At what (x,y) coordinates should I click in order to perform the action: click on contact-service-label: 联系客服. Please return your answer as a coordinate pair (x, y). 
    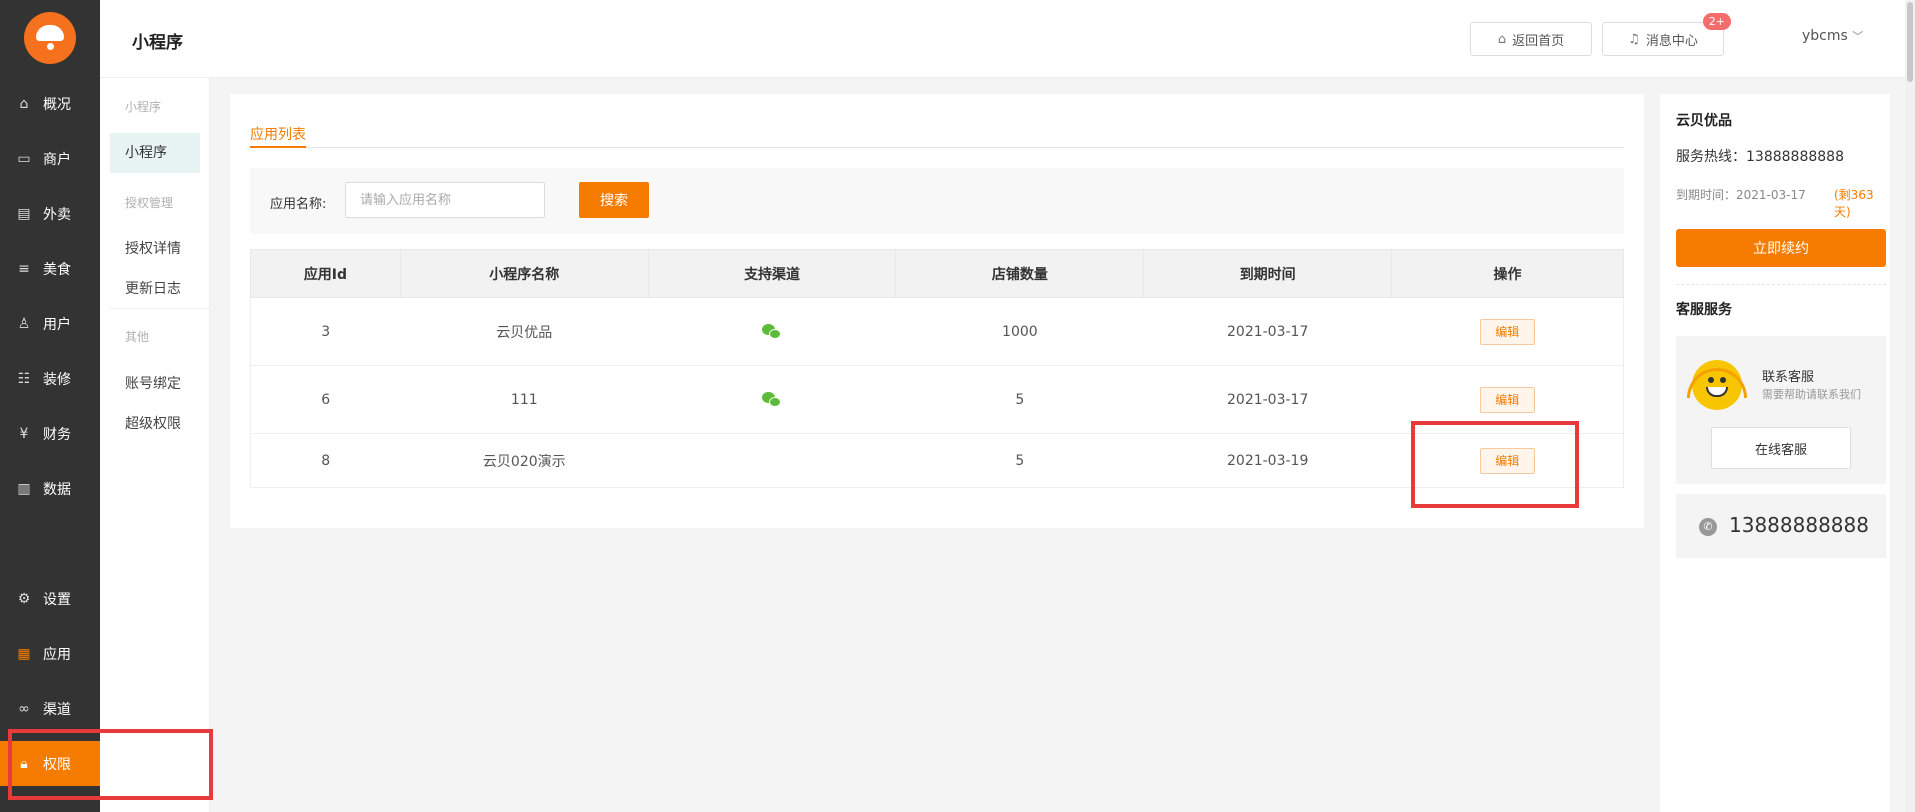
    Looking at the image, I should click on (1788, 377).